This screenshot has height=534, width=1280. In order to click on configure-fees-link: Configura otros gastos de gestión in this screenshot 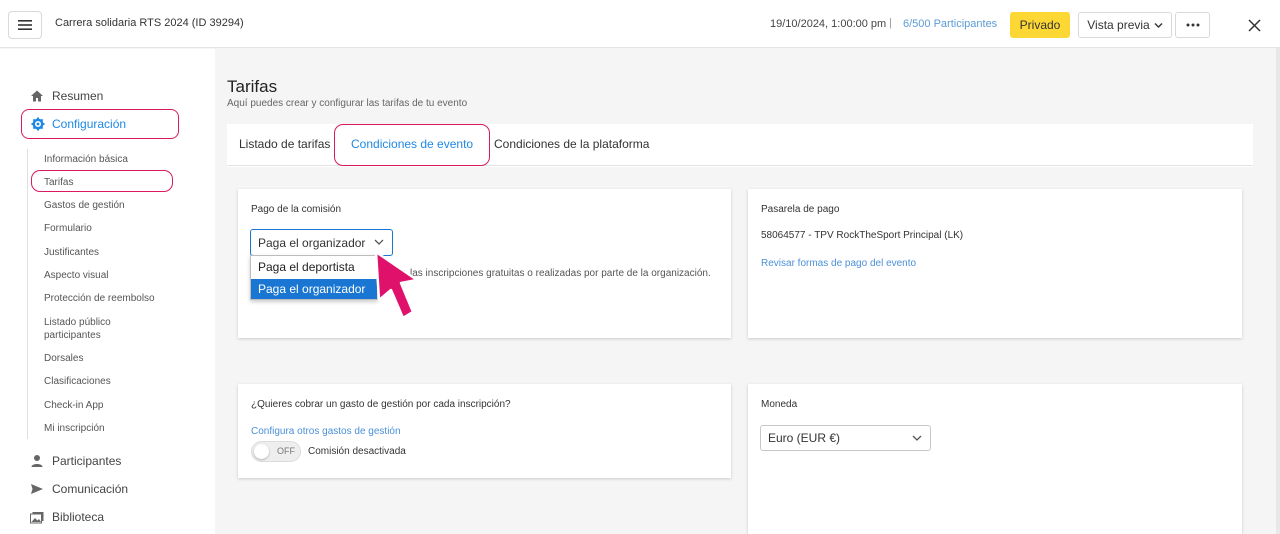, I will do `click(326, 431)`.